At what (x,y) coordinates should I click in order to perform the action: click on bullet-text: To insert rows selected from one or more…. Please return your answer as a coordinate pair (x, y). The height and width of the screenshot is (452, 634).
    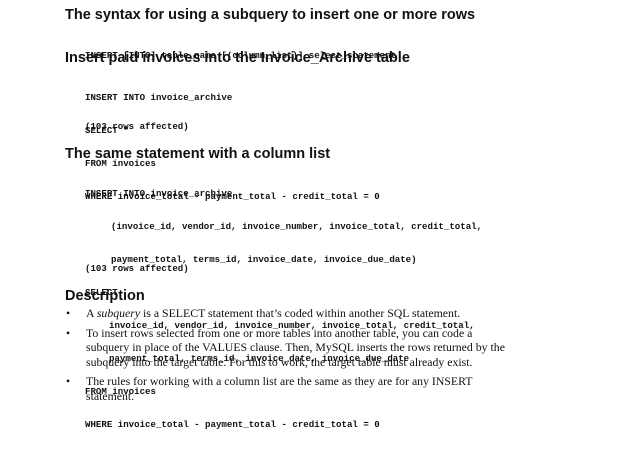
    Looking at the image, I should click on (295, 347).